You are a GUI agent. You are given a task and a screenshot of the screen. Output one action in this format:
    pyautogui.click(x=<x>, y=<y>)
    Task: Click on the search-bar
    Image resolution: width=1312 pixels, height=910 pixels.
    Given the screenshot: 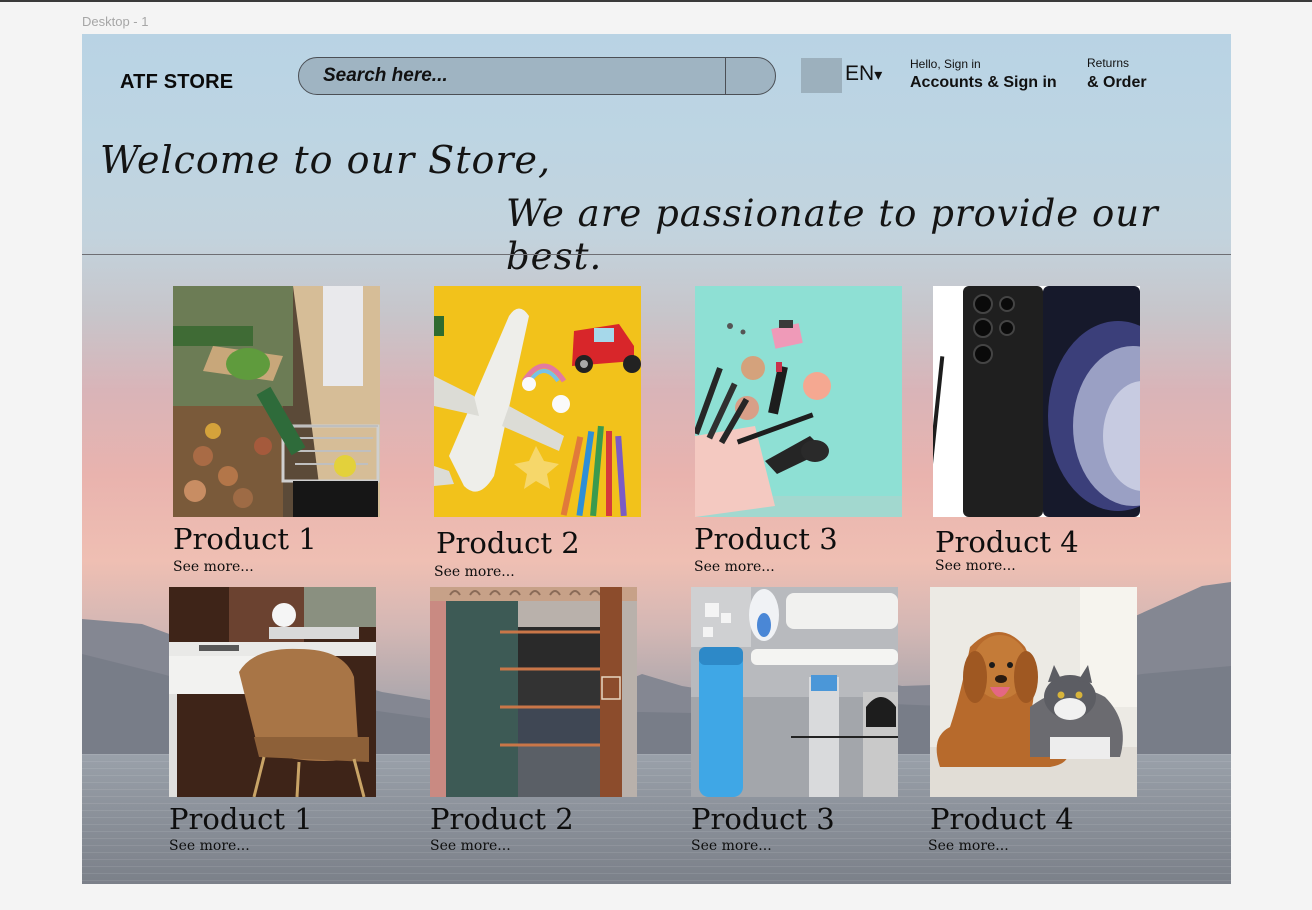 What is the action you would take?
    pyautogui.click(x=537, y=76)
    